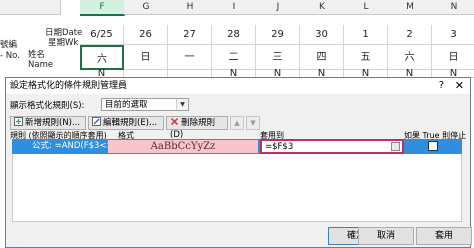  Describe the element at coordinates (366, 7) in the screenshot. I see `column-header-l: L` at that location.